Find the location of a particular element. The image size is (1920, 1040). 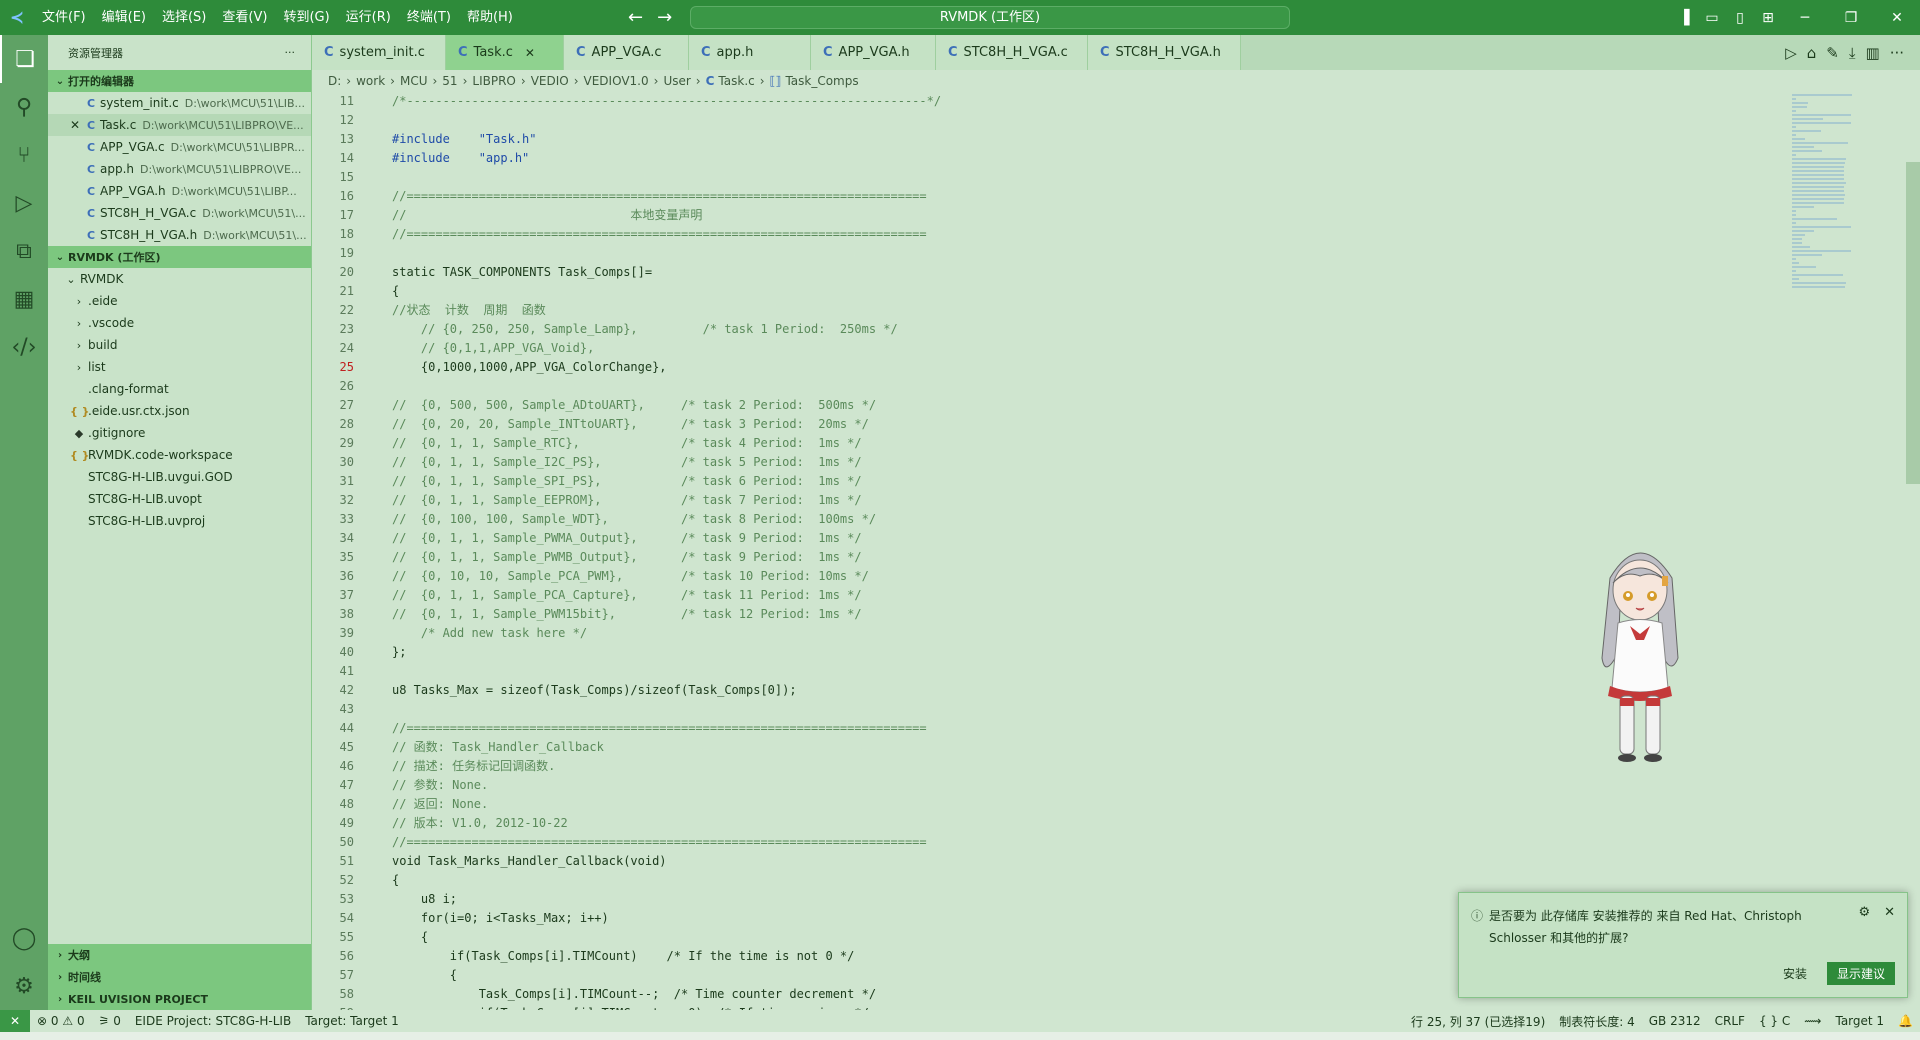

code-line: 25 {0,1000,1000,APP_VGA_ColorChange}, is located at coordinates (1052, 367).